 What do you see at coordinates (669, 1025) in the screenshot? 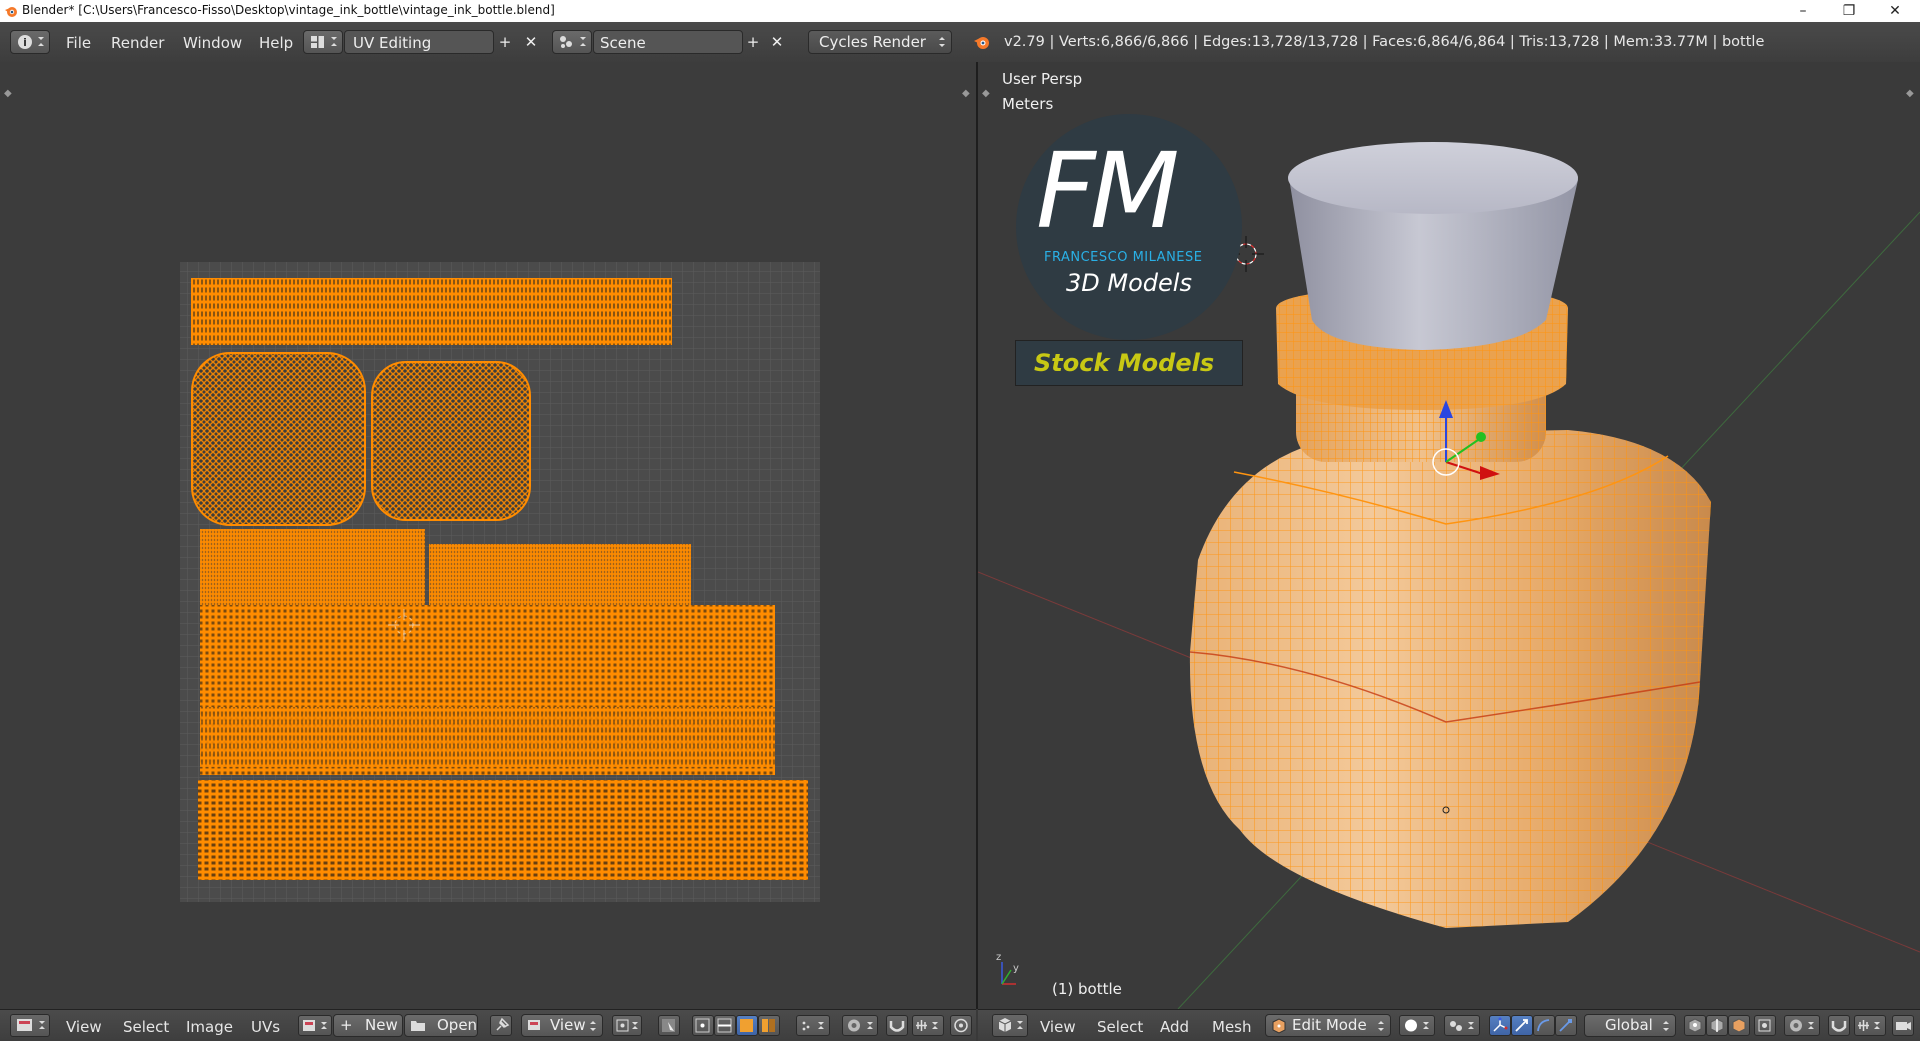
I see `sticky-select-button` at bounding box center [669, 1025].